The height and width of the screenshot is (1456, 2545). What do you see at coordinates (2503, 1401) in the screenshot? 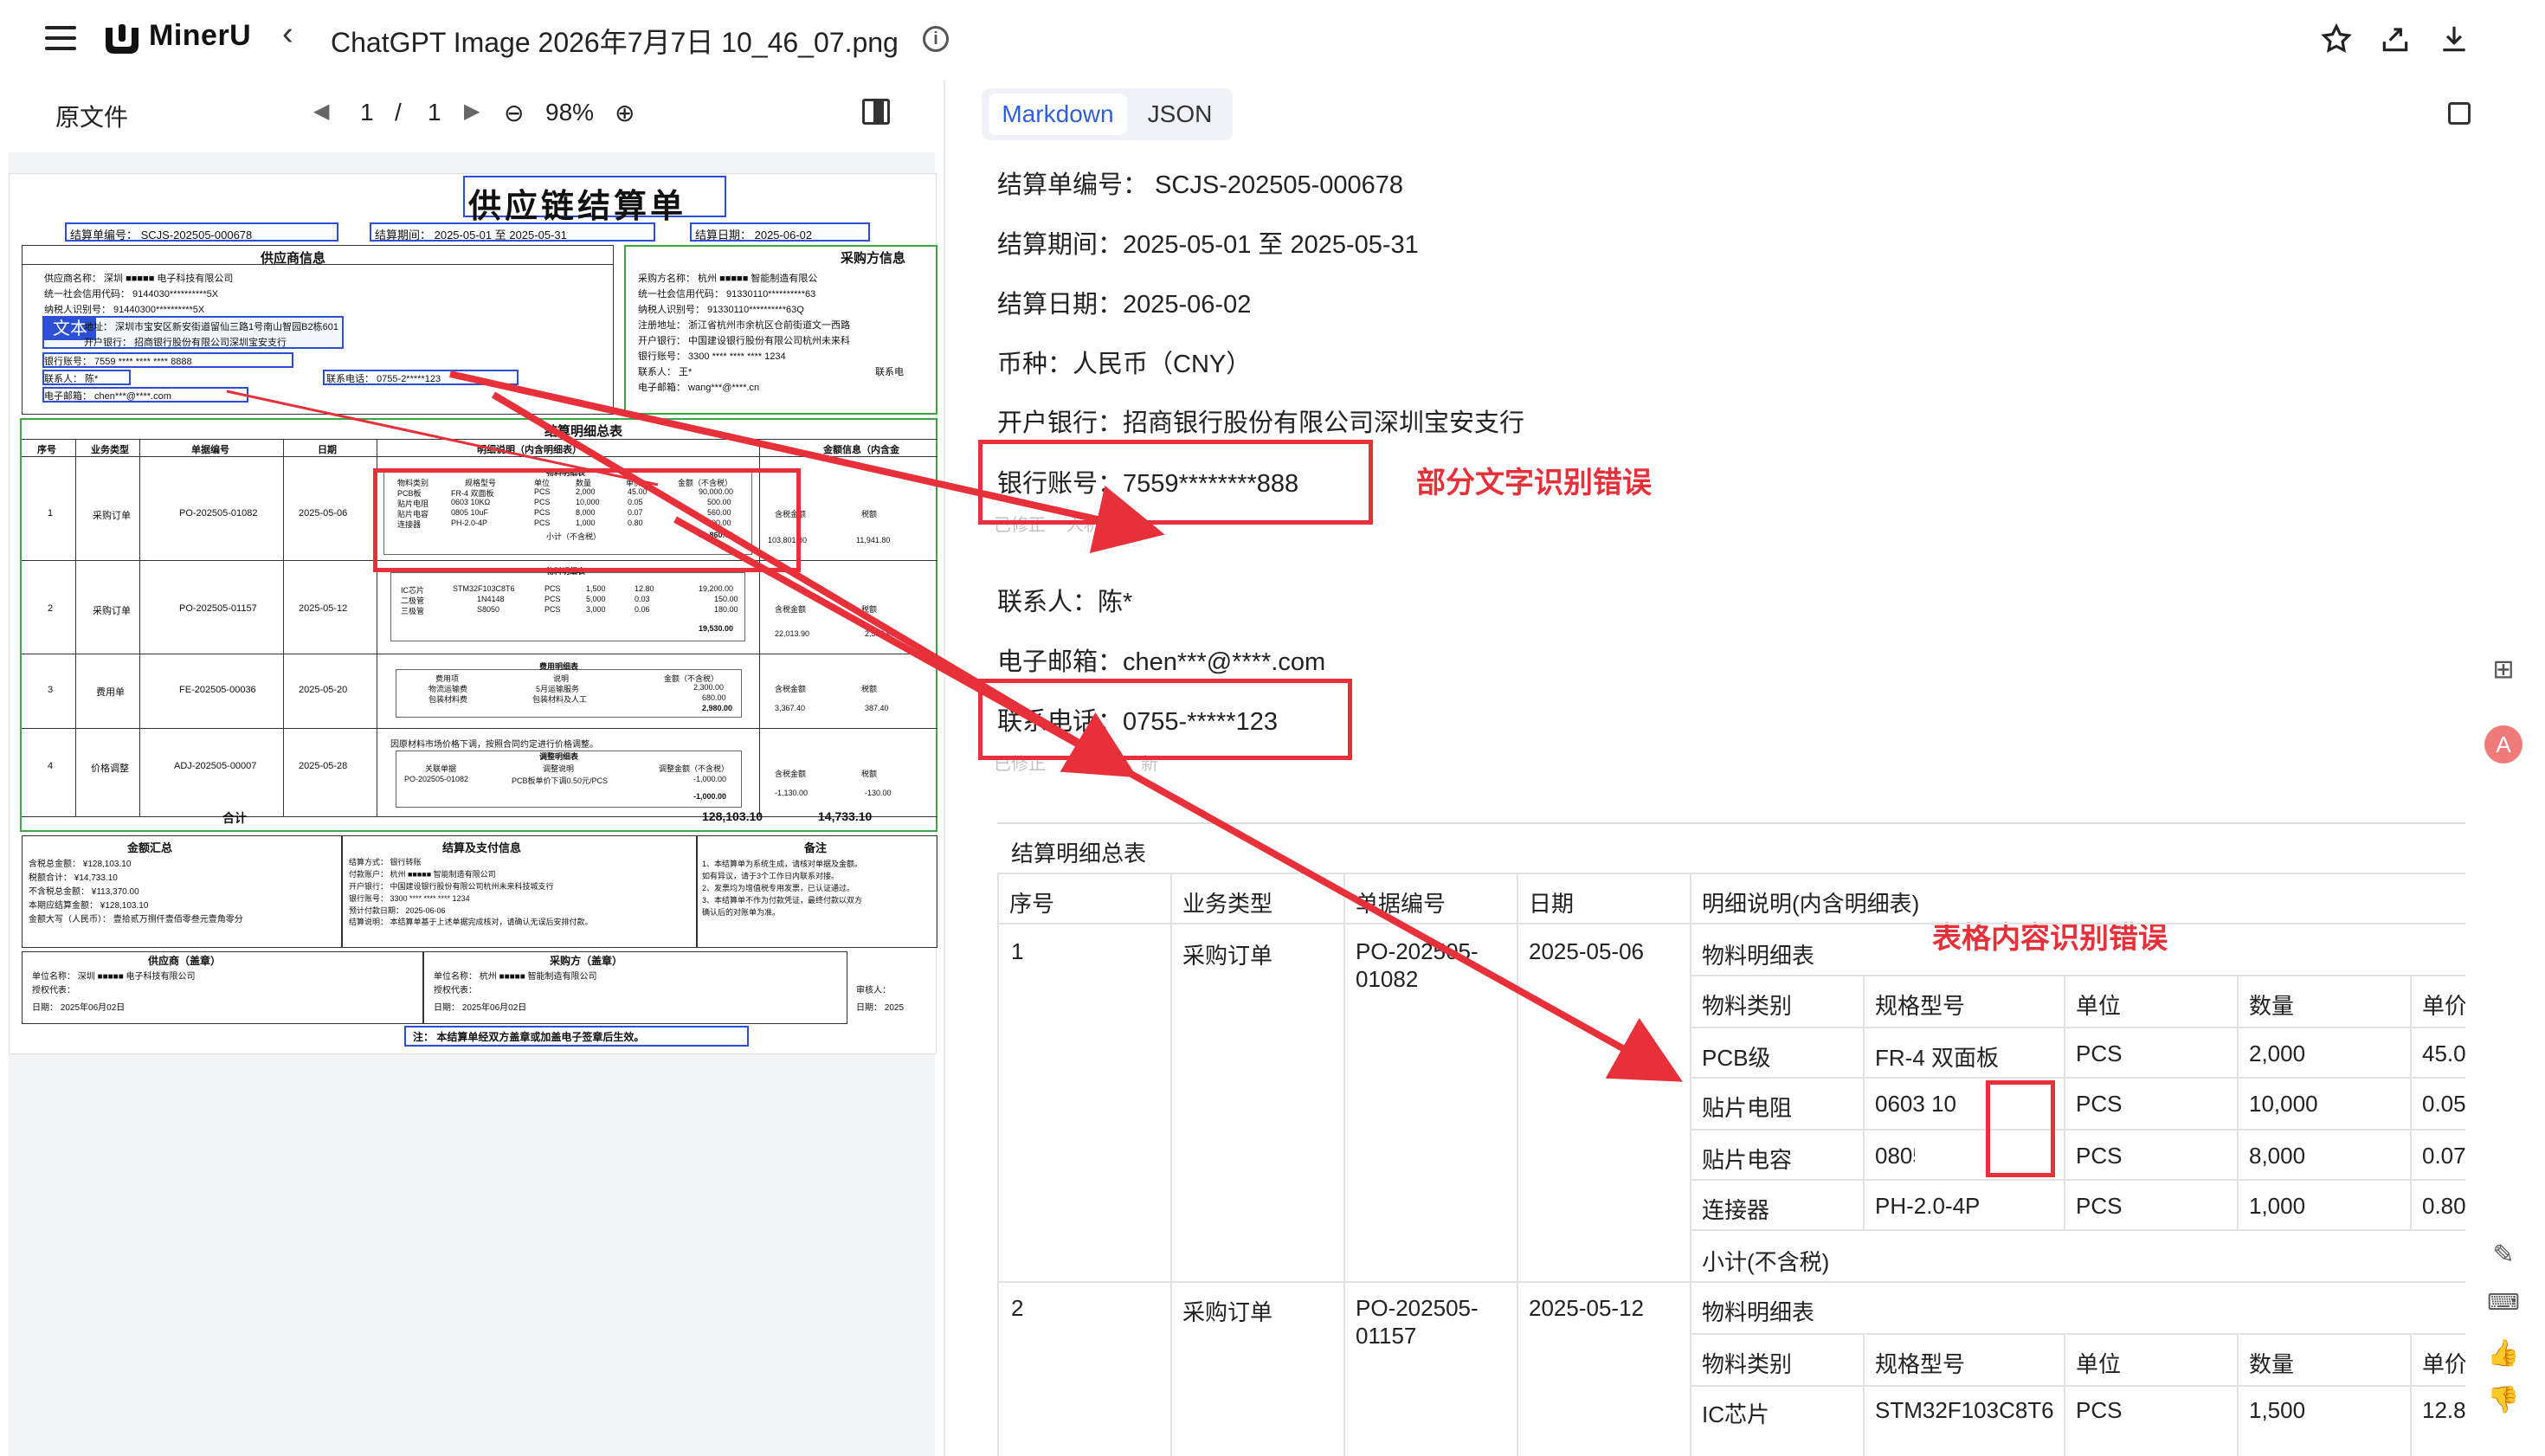
I see `thumbs-down-icon: 👎` at bounding box center [2503, 1401].